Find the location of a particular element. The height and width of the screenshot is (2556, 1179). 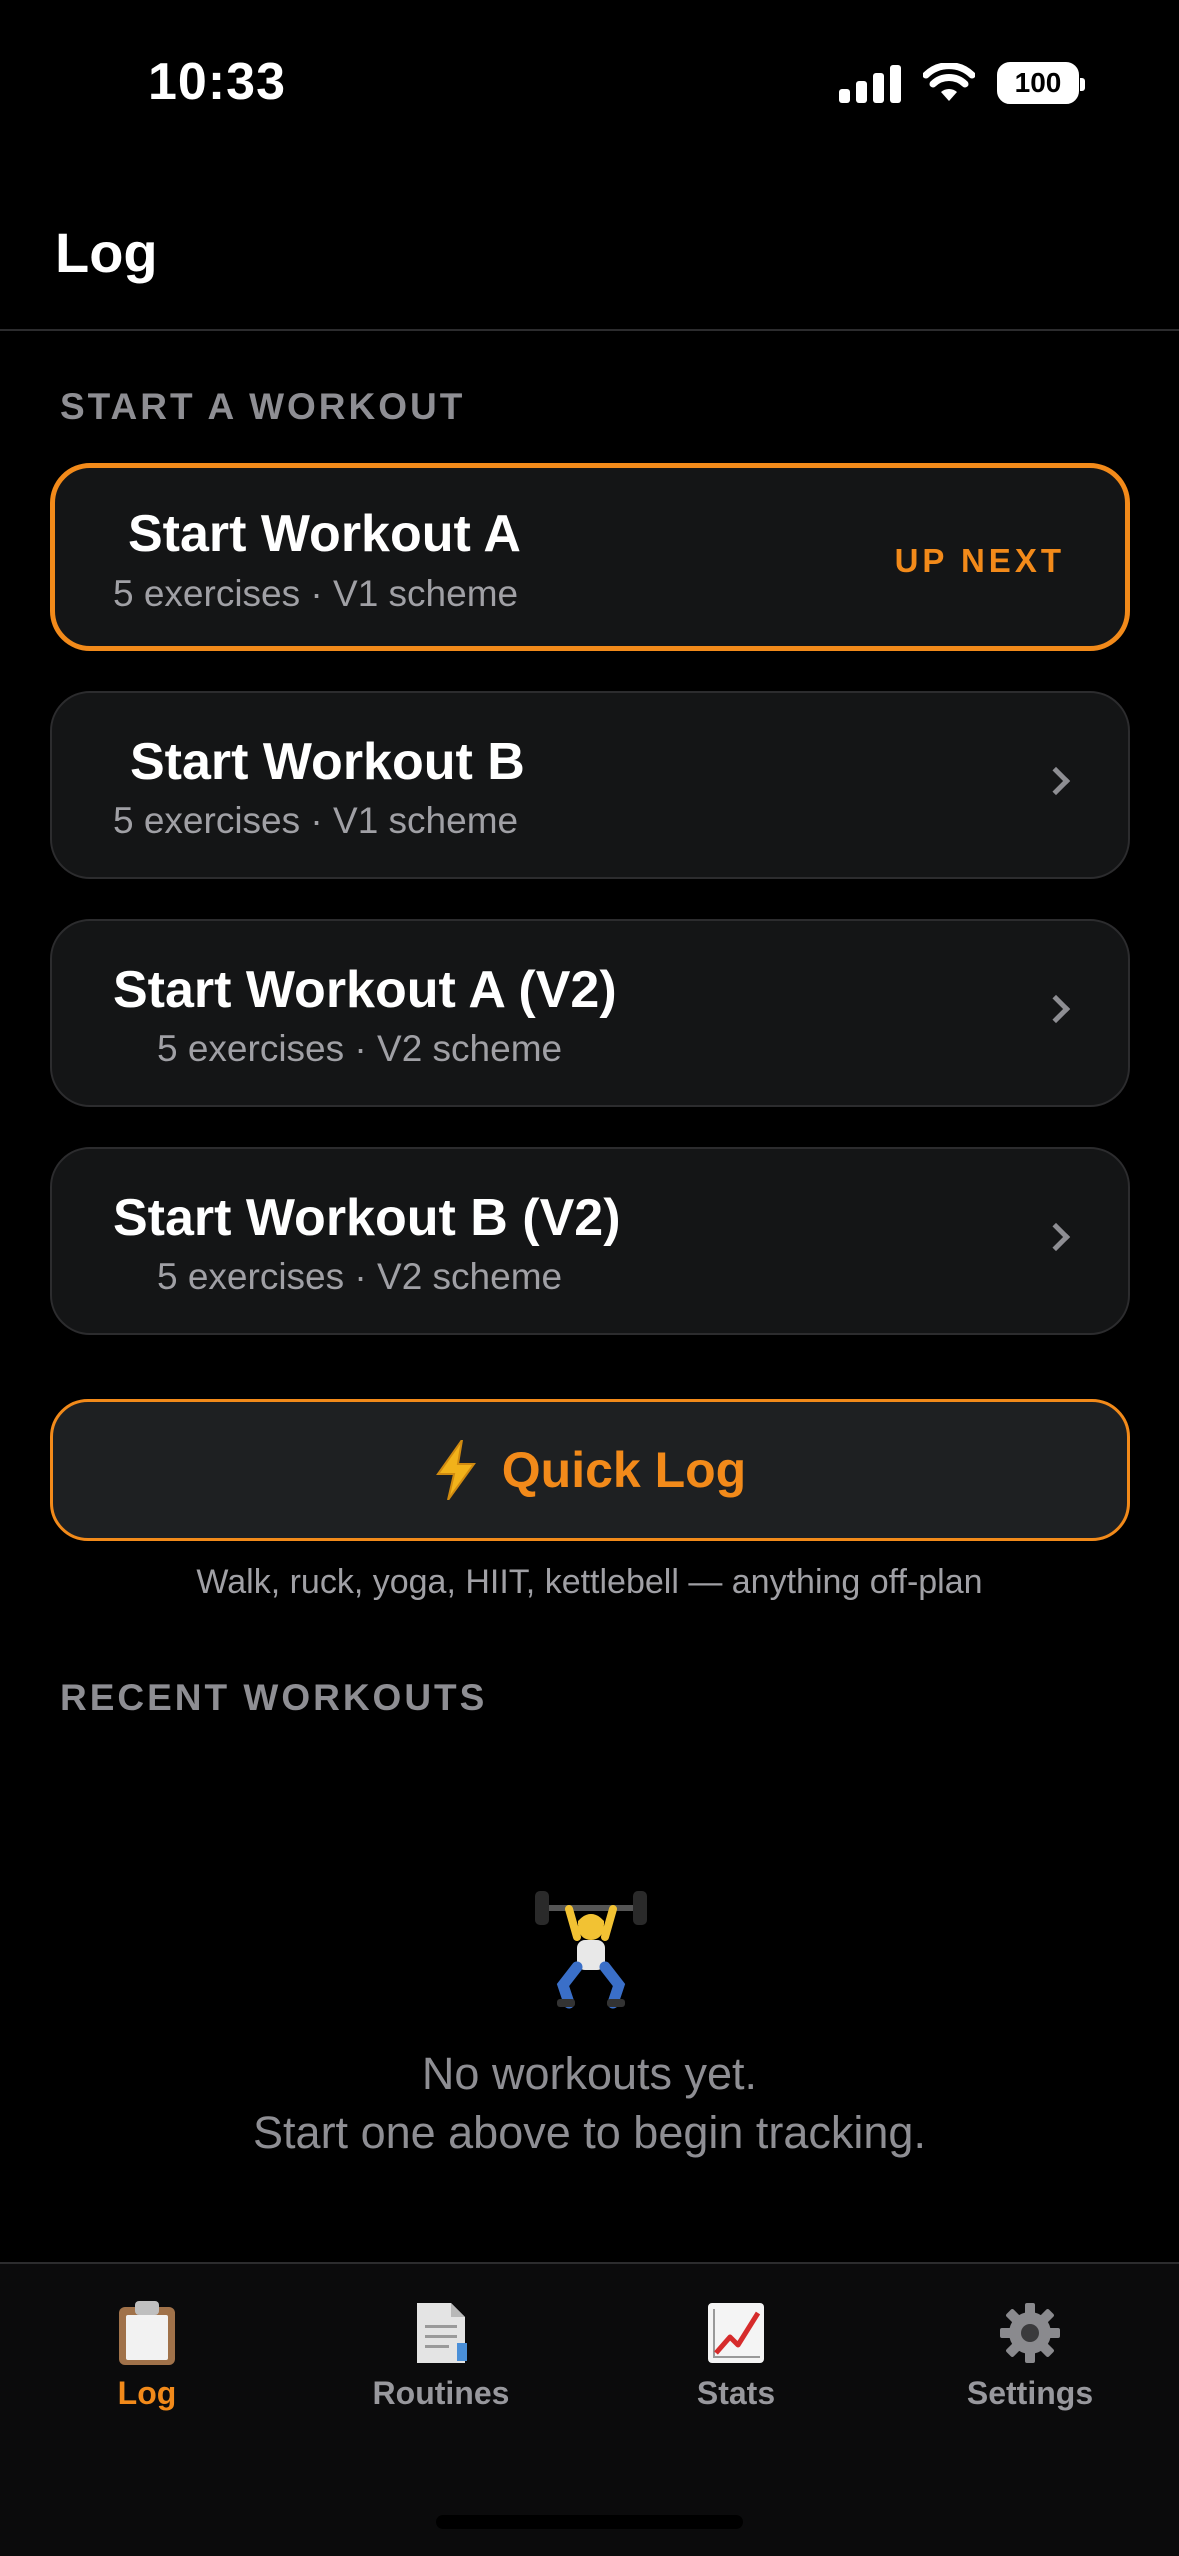

status-bar: 10:33 100 is located at coordinates (589, 87).